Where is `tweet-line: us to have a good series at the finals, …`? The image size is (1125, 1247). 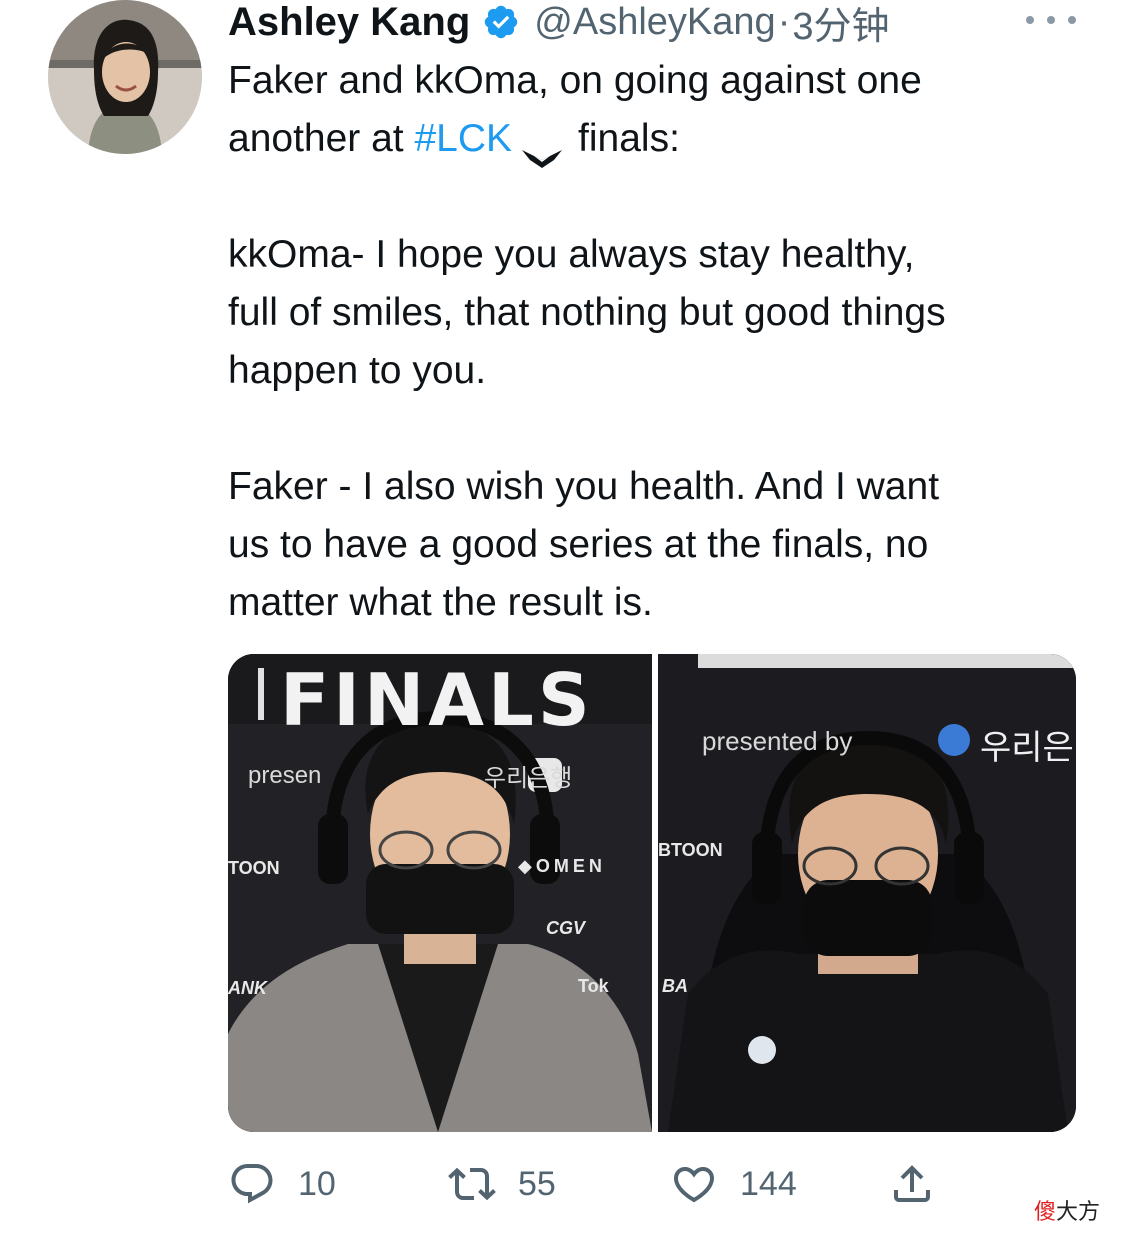
tweet-line: us to have a good series at the finals, … is located at coordinates (578, 544).